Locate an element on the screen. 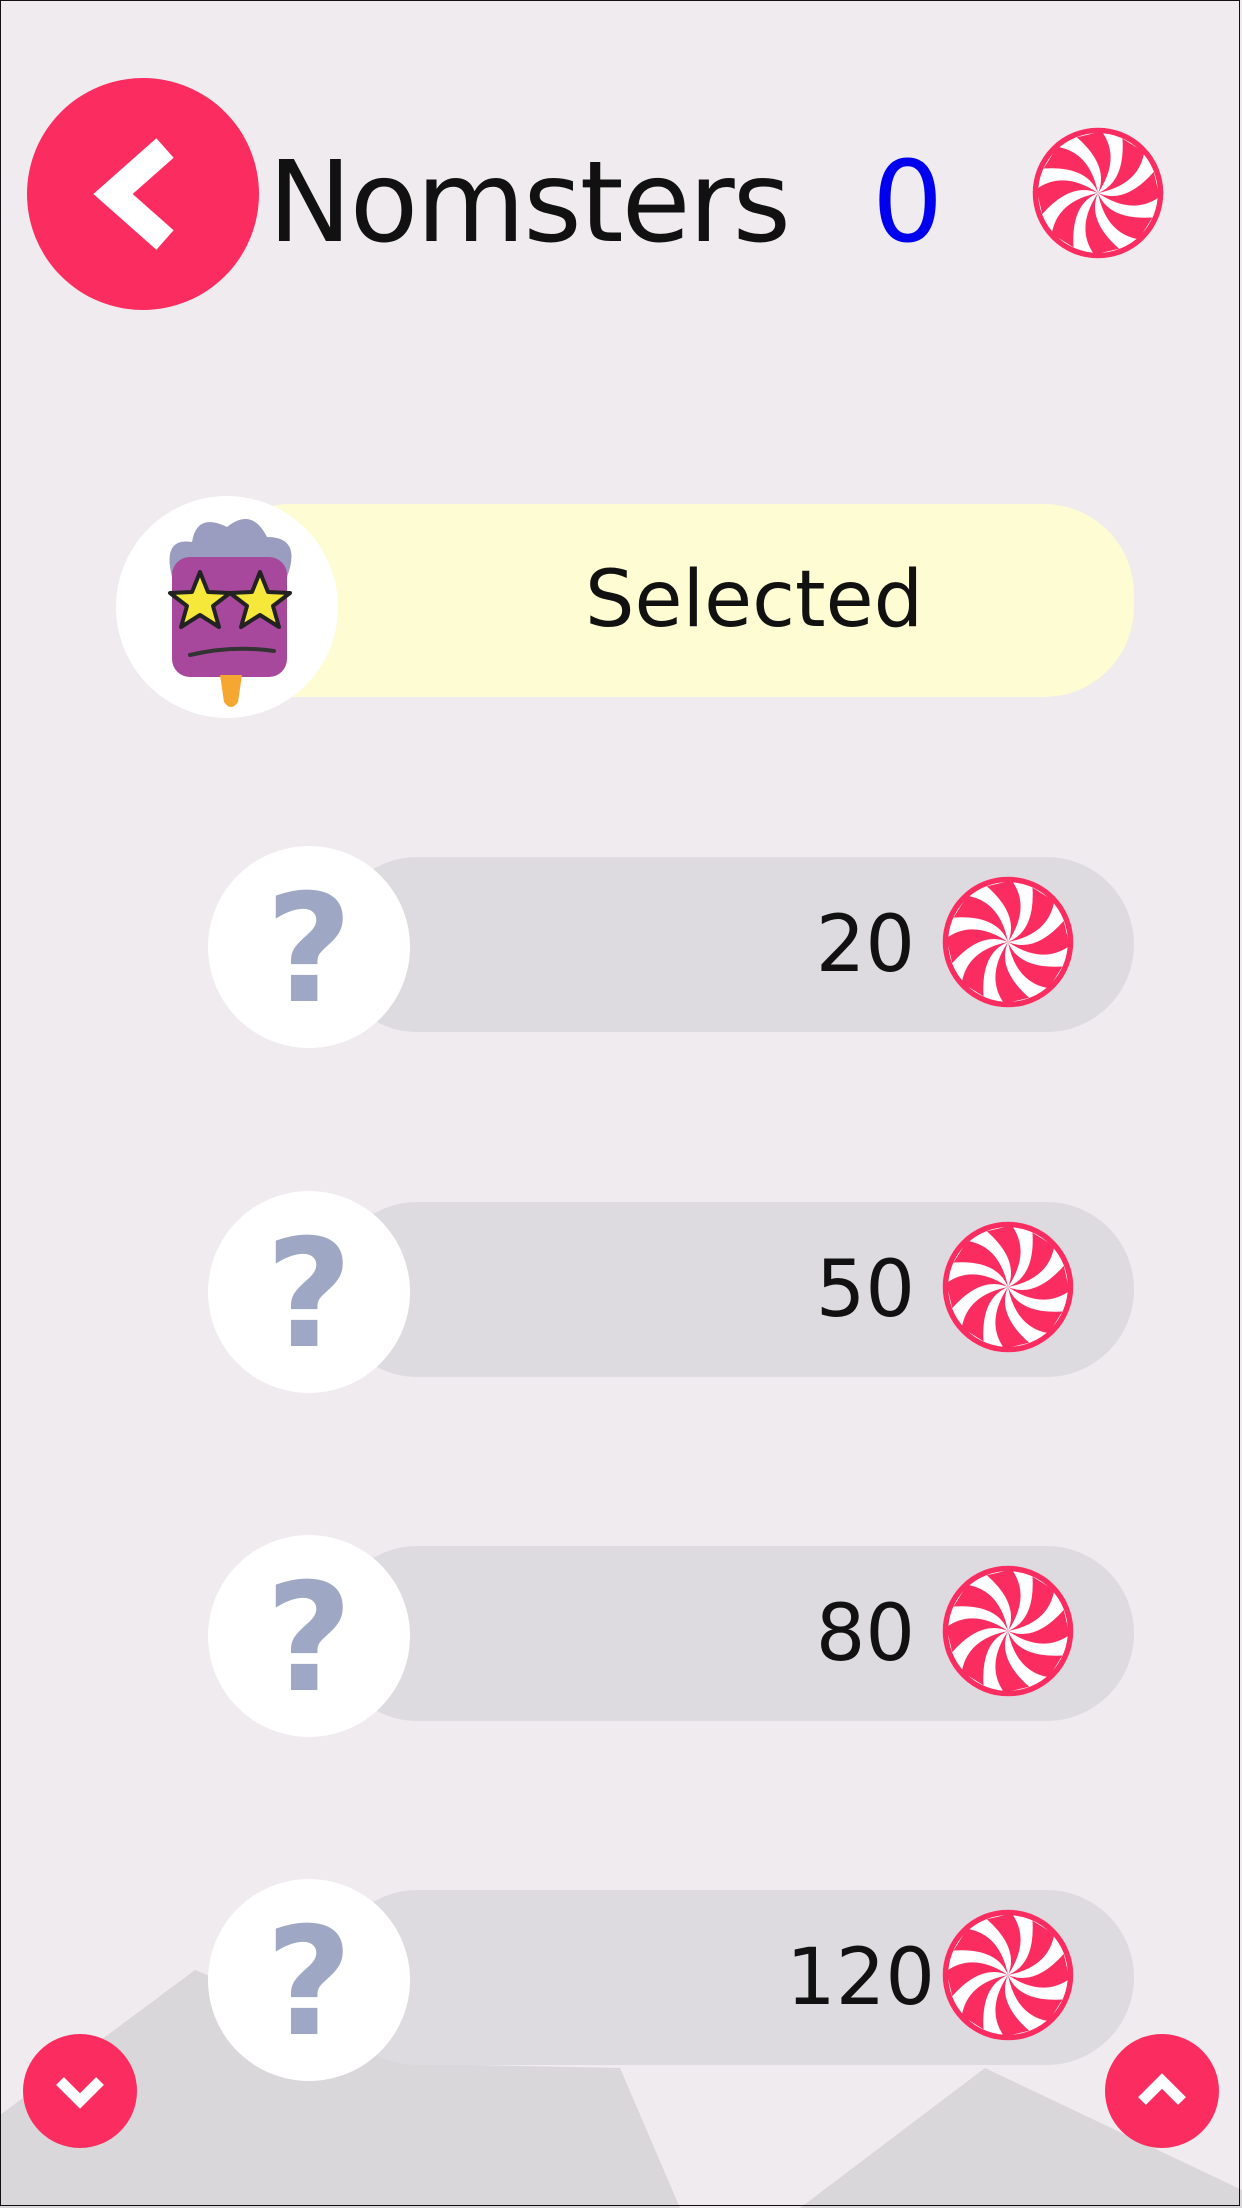  chevron-left-icon is located at coordinates (133, 194).